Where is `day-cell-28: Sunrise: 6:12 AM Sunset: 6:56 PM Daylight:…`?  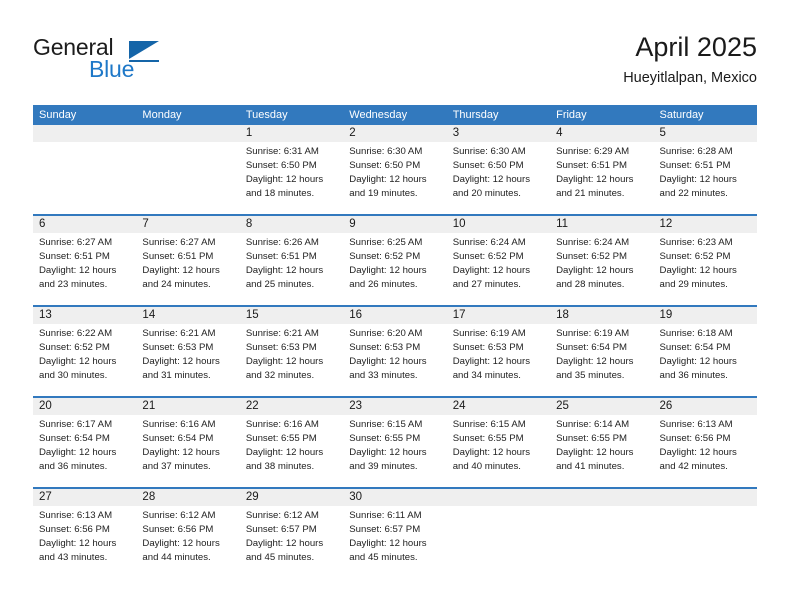
day-cell-28: Sunrise: 6:12 AM Sunset: 6:56 PM Daylight:… is located at coordinates (187, 542).